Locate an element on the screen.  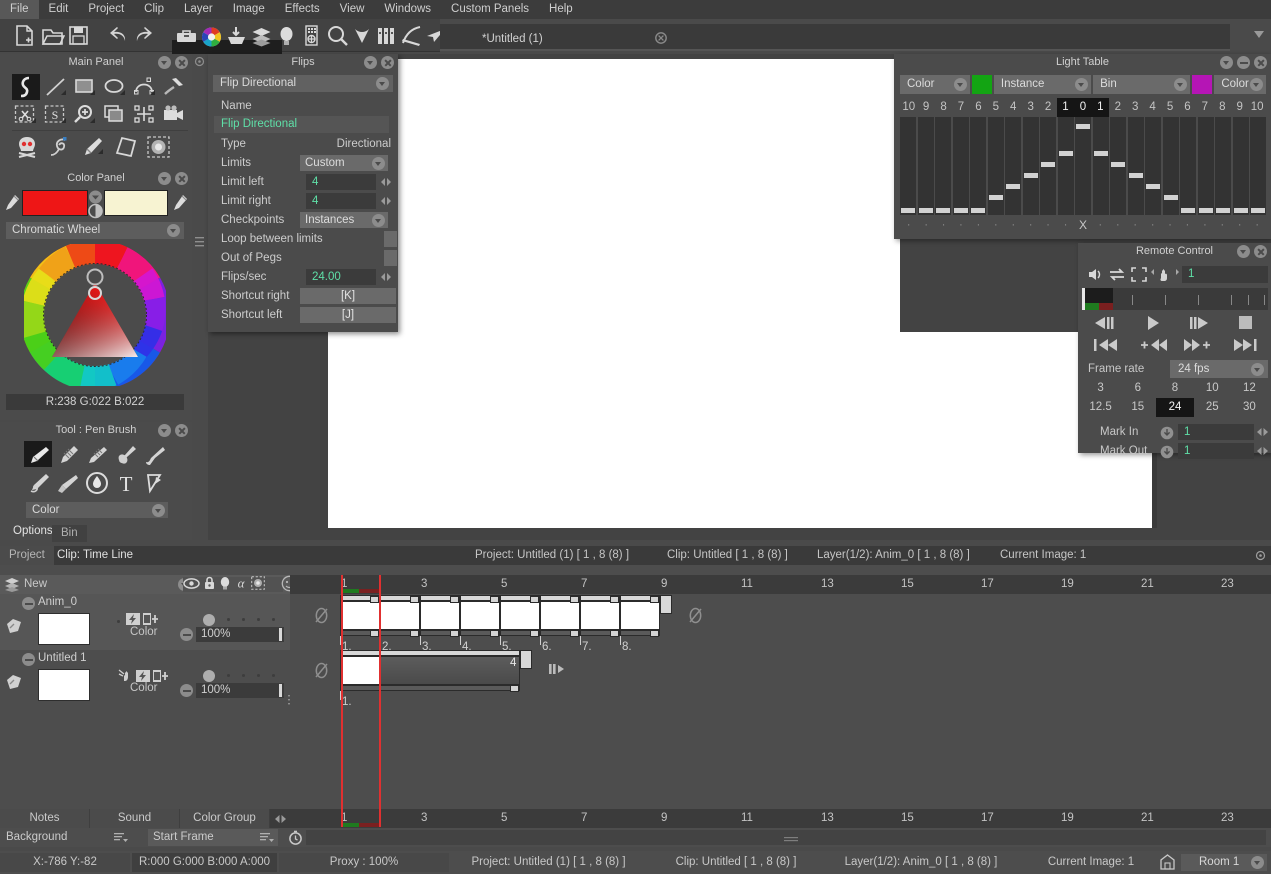
menu-item-custom-panels: Custom Panels is located at coordinates (490, 9).